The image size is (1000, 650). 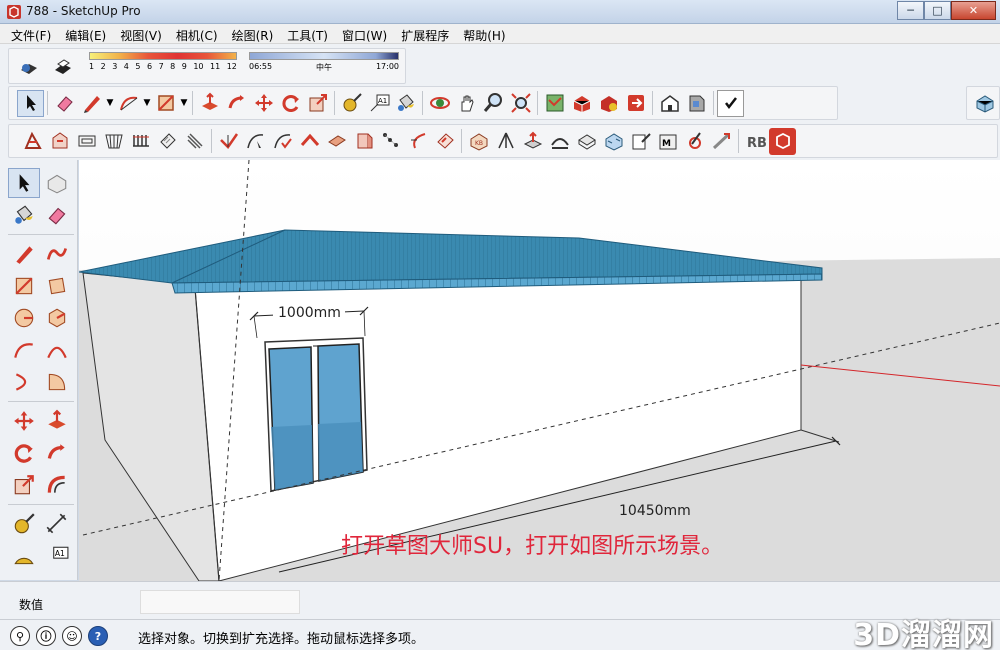 What do you see at coordinates (721, 141) in the screenshot?
I see `plugin-tool-26-icon` at bounding box center [721, 141].